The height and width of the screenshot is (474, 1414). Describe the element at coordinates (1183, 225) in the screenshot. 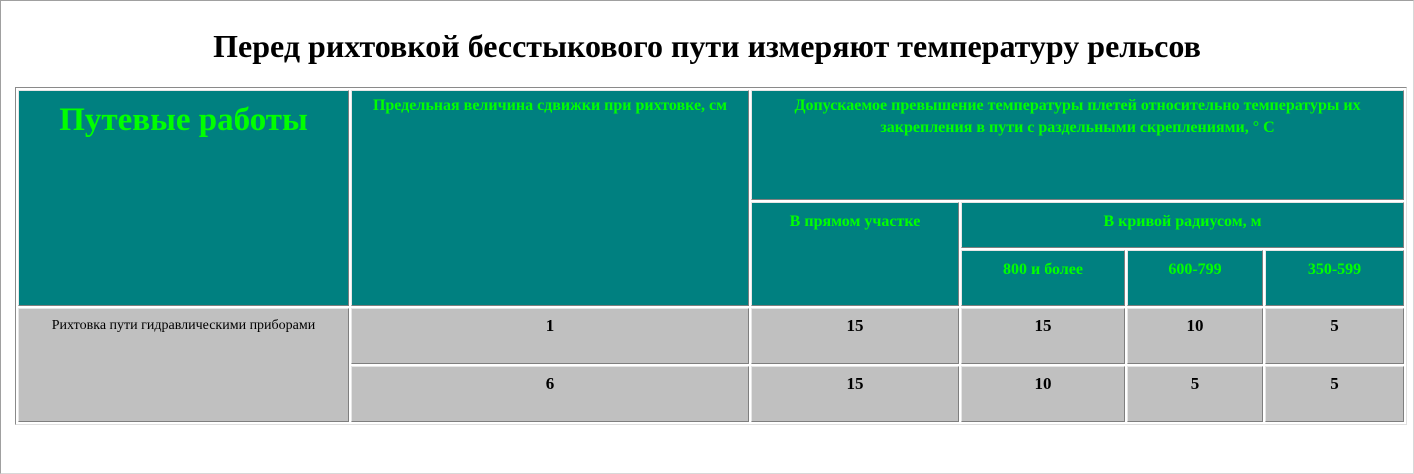

I see `header-curve: В кривой радиусом, м` at that location.